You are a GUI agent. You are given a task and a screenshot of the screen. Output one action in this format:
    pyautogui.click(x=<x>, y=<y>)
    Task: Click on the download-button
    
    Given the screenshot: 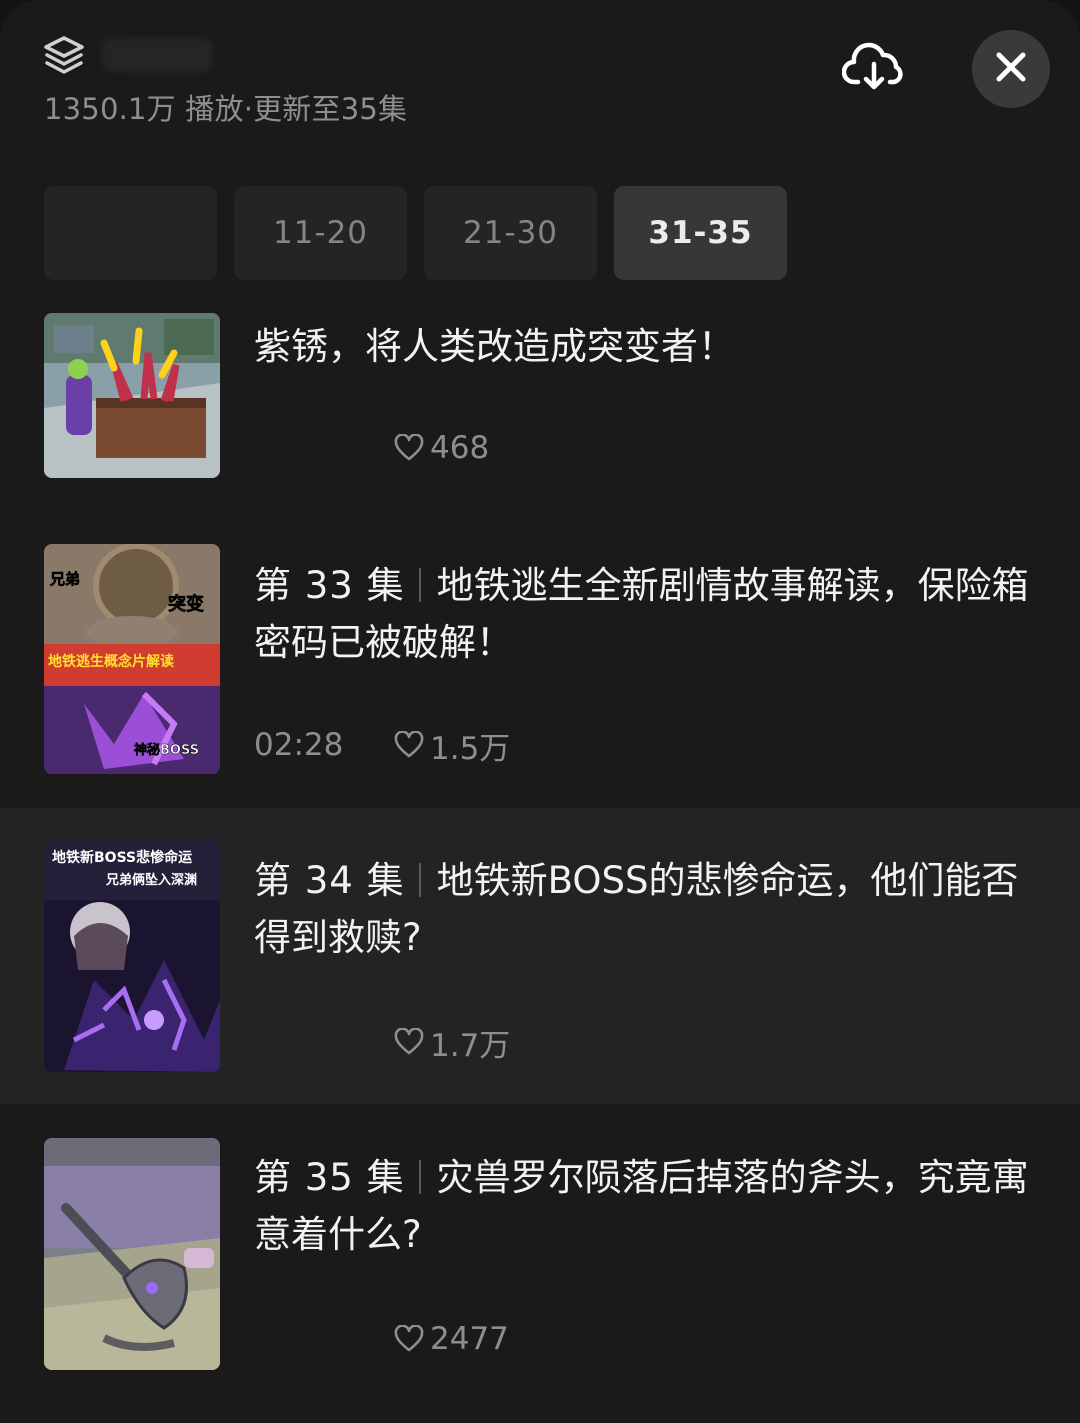 What is the action you would take?
    pyautogui.click(x=874, y=68)
    